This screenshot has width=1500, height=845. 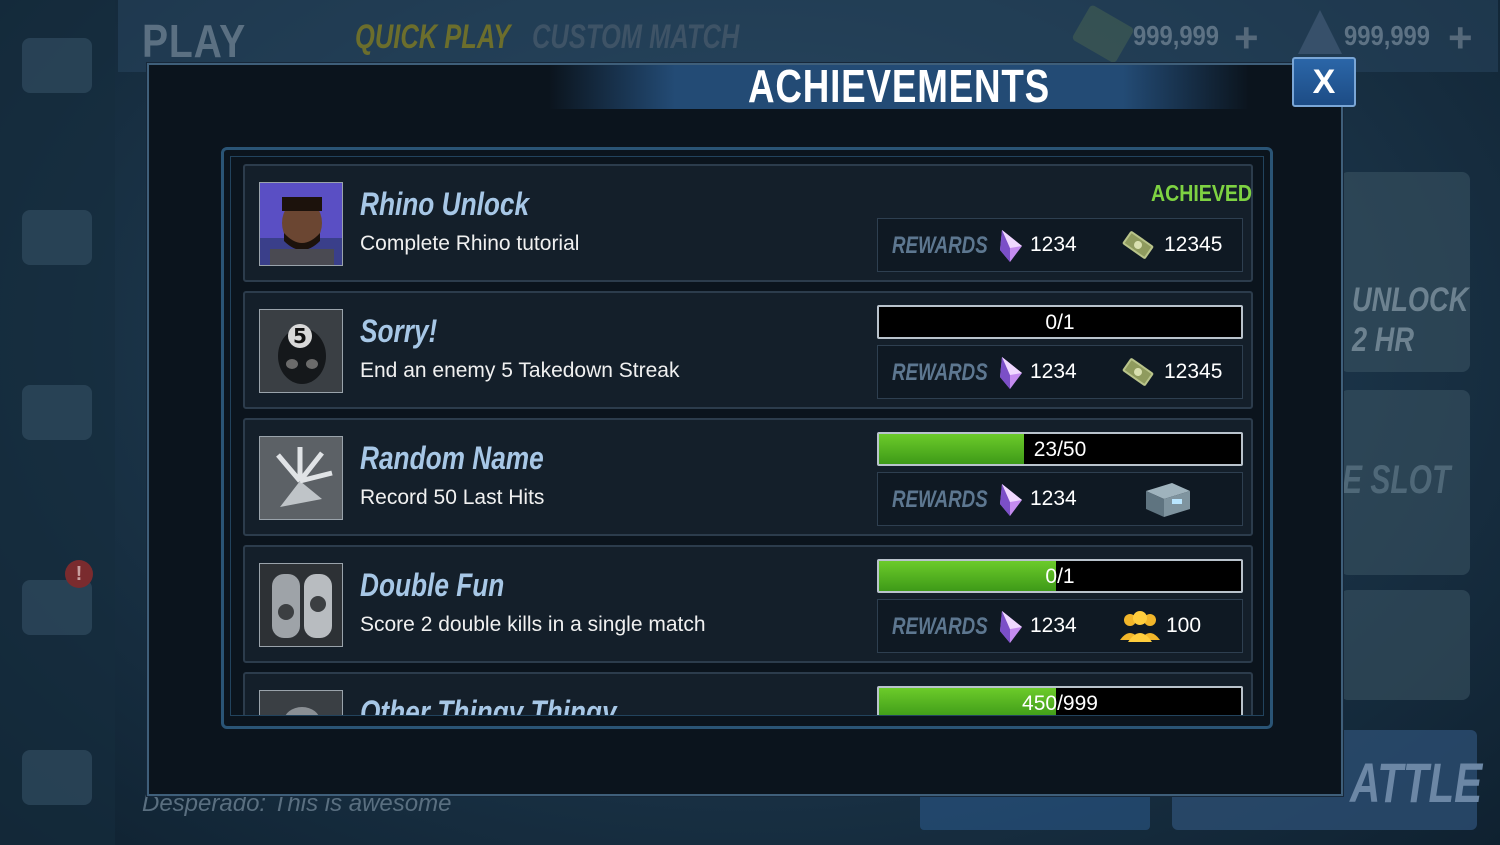 What do you see at coordinates (57, 237) in the screenshot?
I see `level-up-icon` at bounding box center [57, 237].